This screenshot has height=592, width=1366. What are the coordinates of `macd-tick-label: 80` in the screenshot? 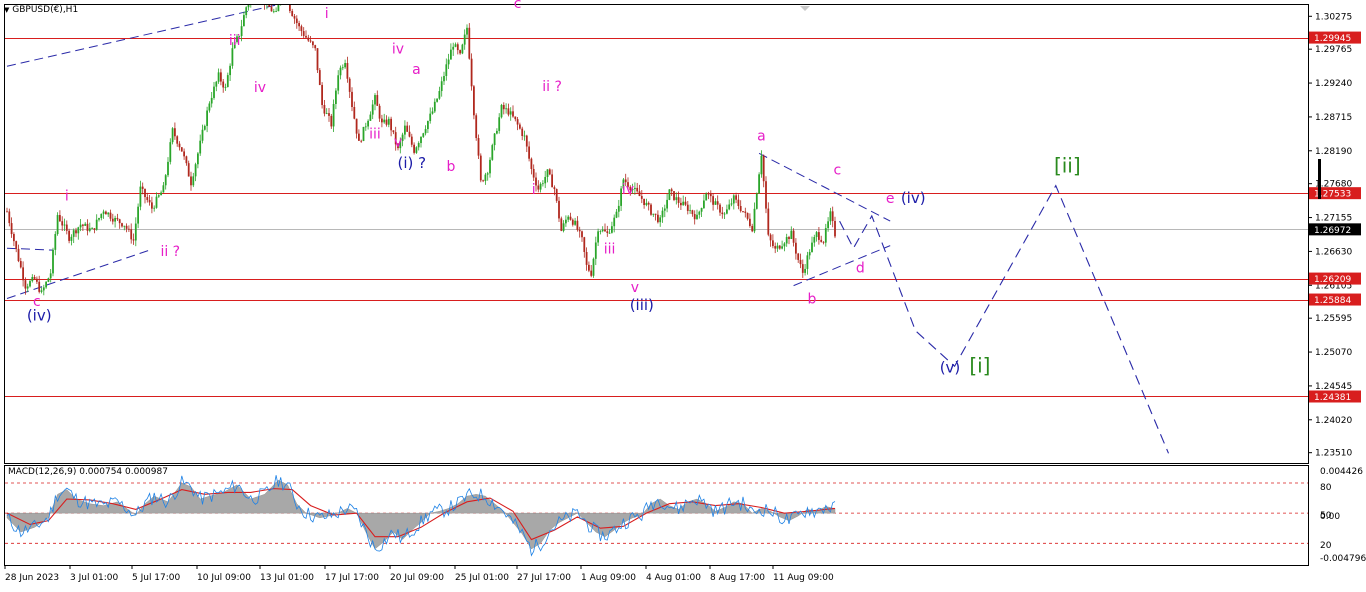 It's located at (1326, 488).